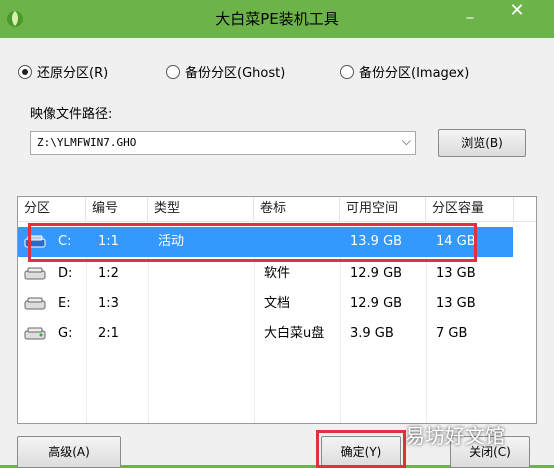  Describe the element at coordinates (277, 303) in the screenshot. I see `cell-volume-label: 文档` at that location.